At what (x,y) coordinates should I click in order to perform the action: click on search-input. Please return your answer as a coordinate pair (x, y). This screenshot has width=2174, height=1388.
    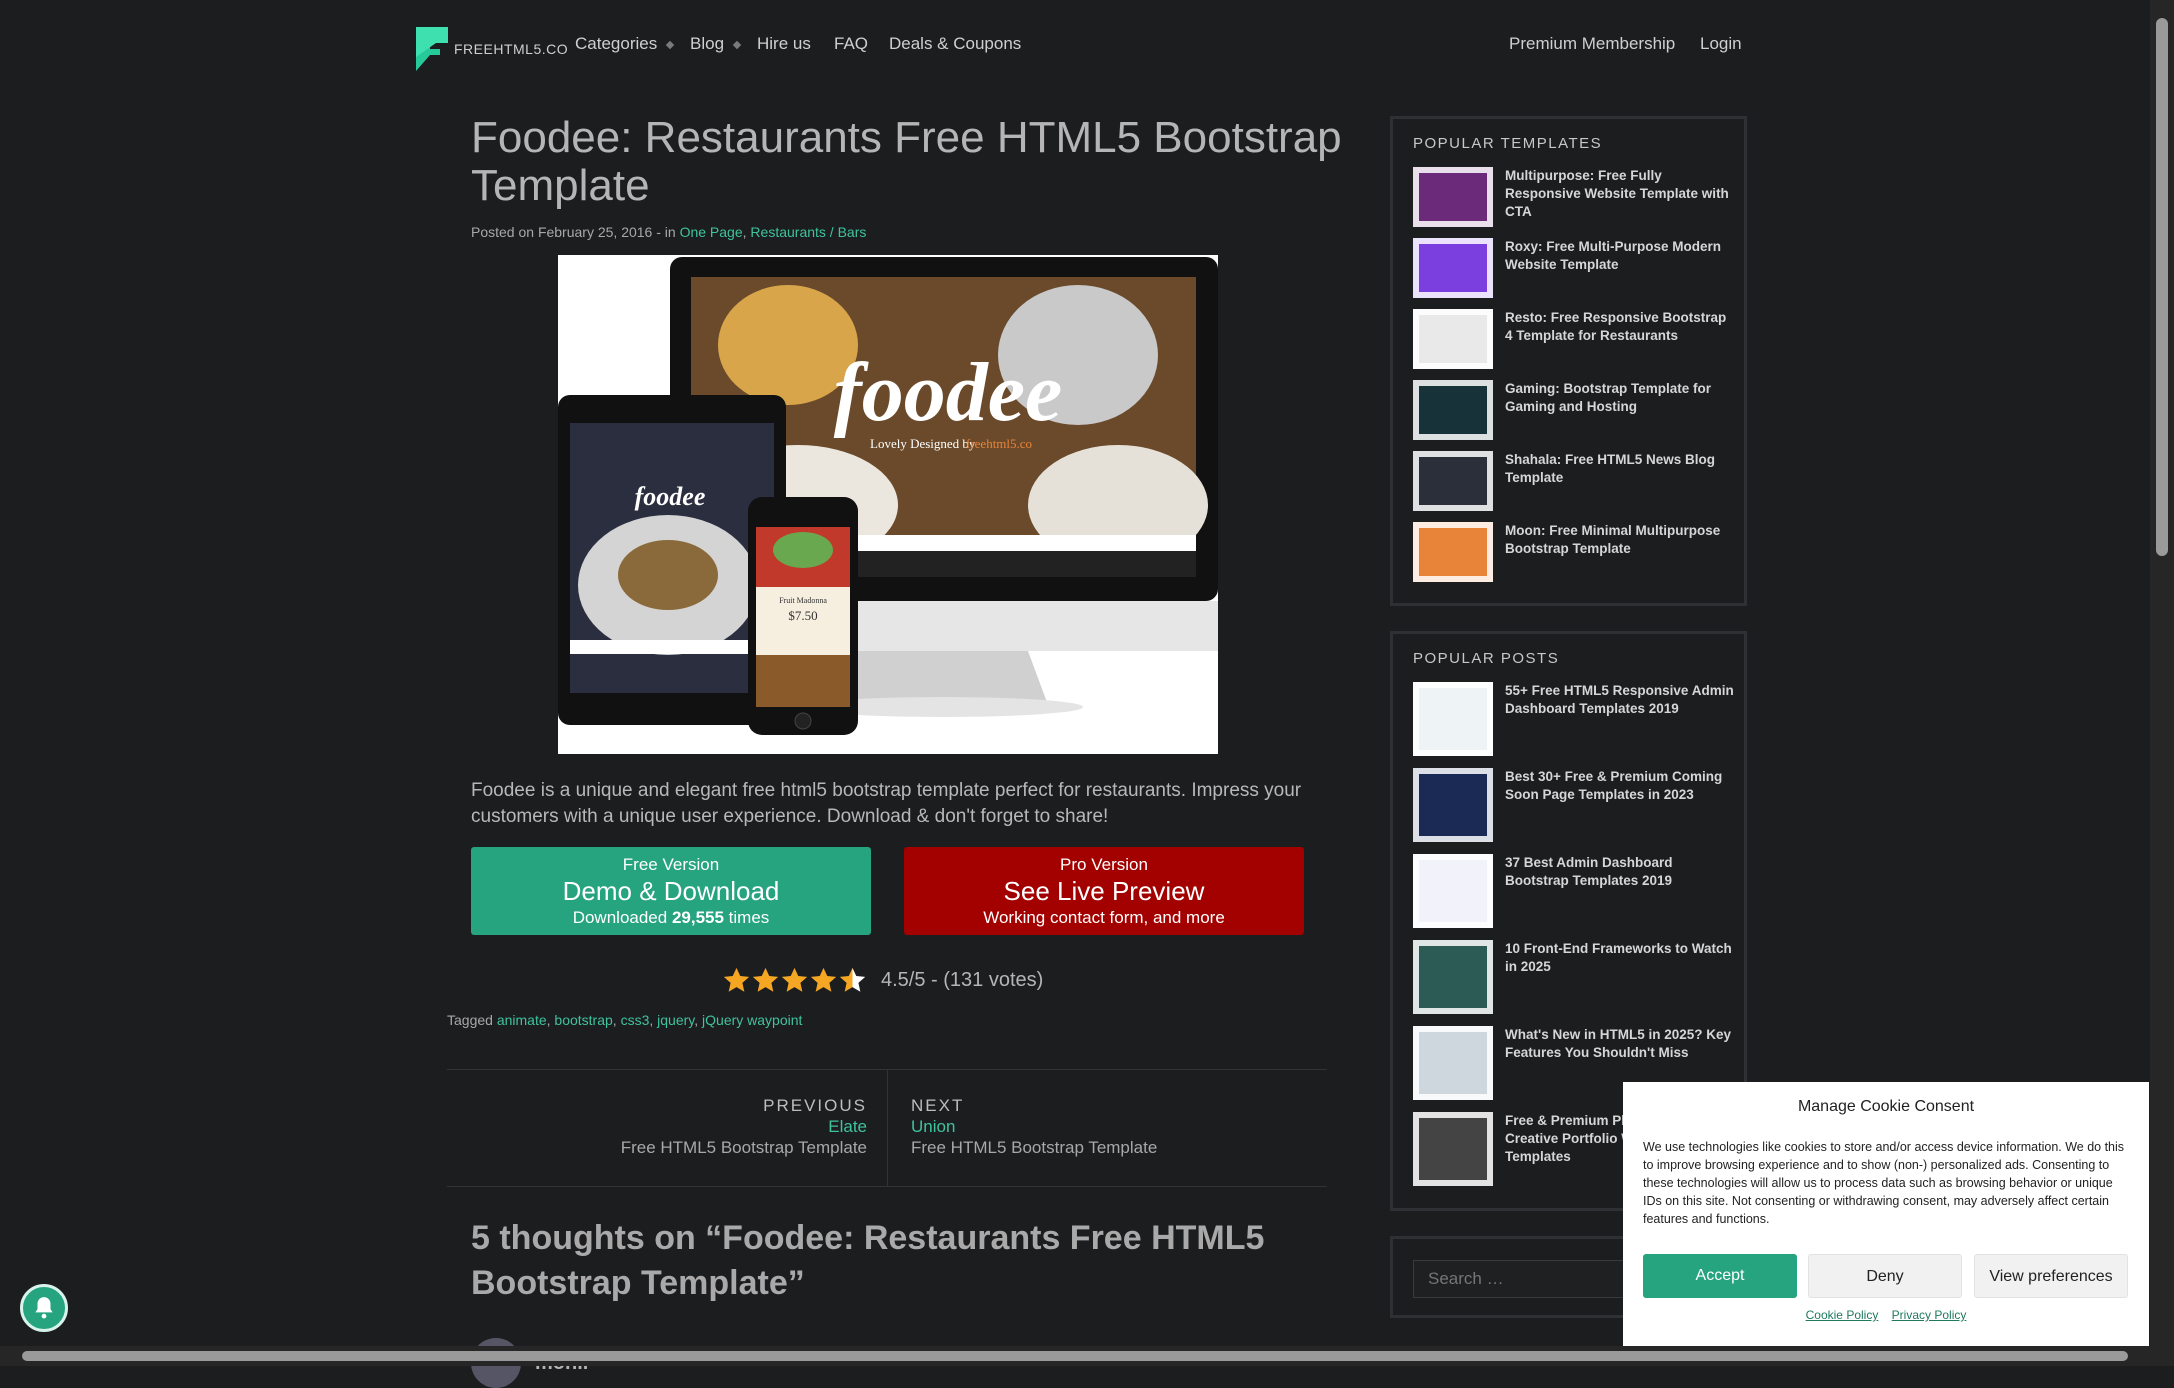
    Looking at the image, I should click on (1523, 1279).